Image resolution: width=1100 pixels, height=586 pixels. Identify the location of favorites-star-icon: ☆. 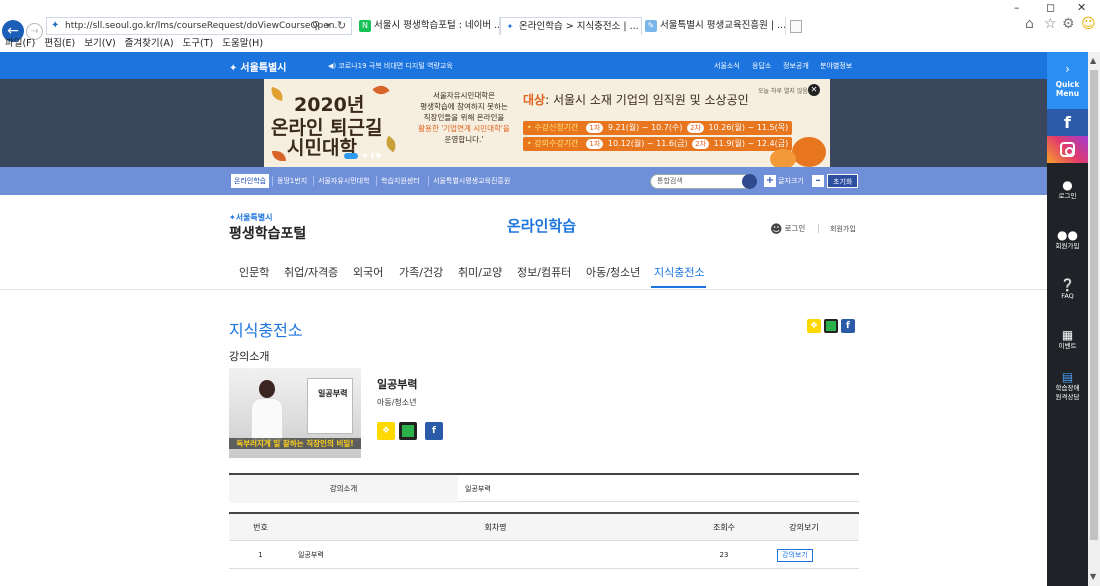
(1050, 24).